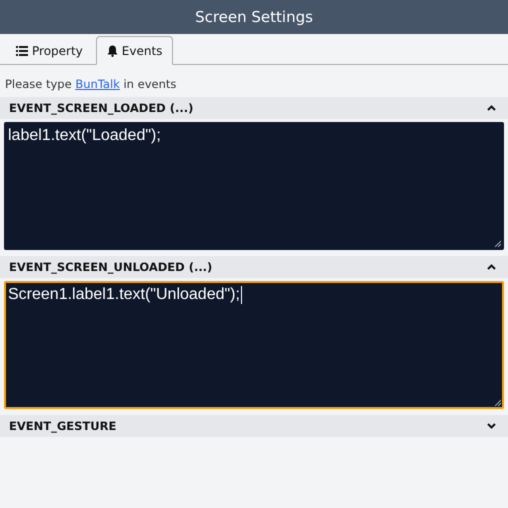 The height and width of the screenshot is (508, 508). Describe the element at coordinates (49, 50) in the screenshot. I see `tab: Property` at that location.